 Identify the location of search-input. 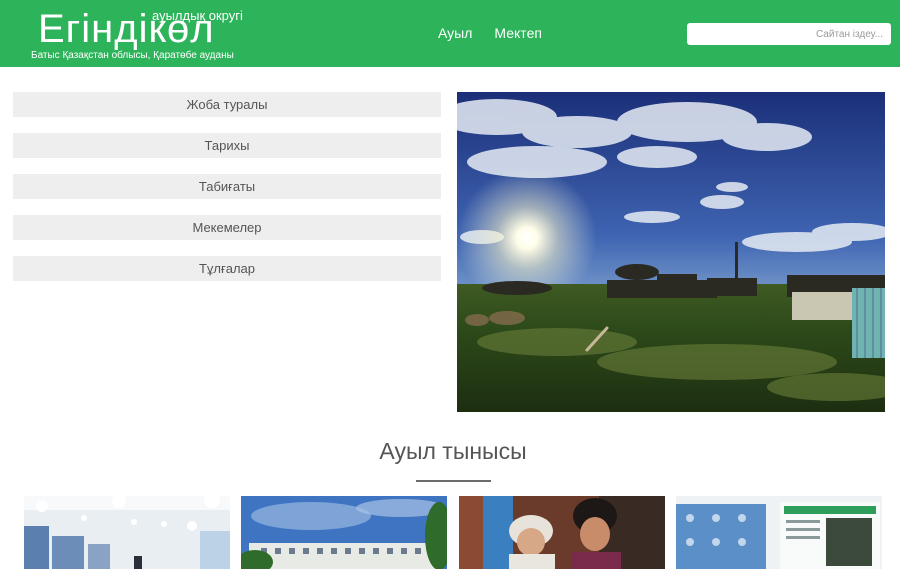
(789, 34).